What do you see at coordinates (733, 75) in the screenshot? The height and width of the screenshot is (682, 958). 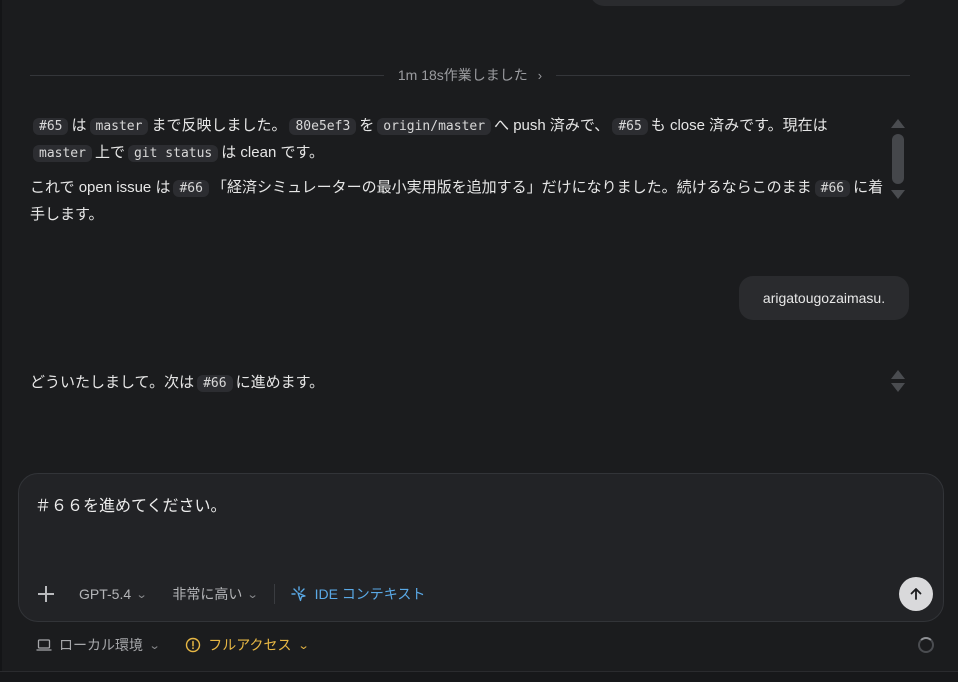 I see `divider-line-right` at bounding box center [733, 75].